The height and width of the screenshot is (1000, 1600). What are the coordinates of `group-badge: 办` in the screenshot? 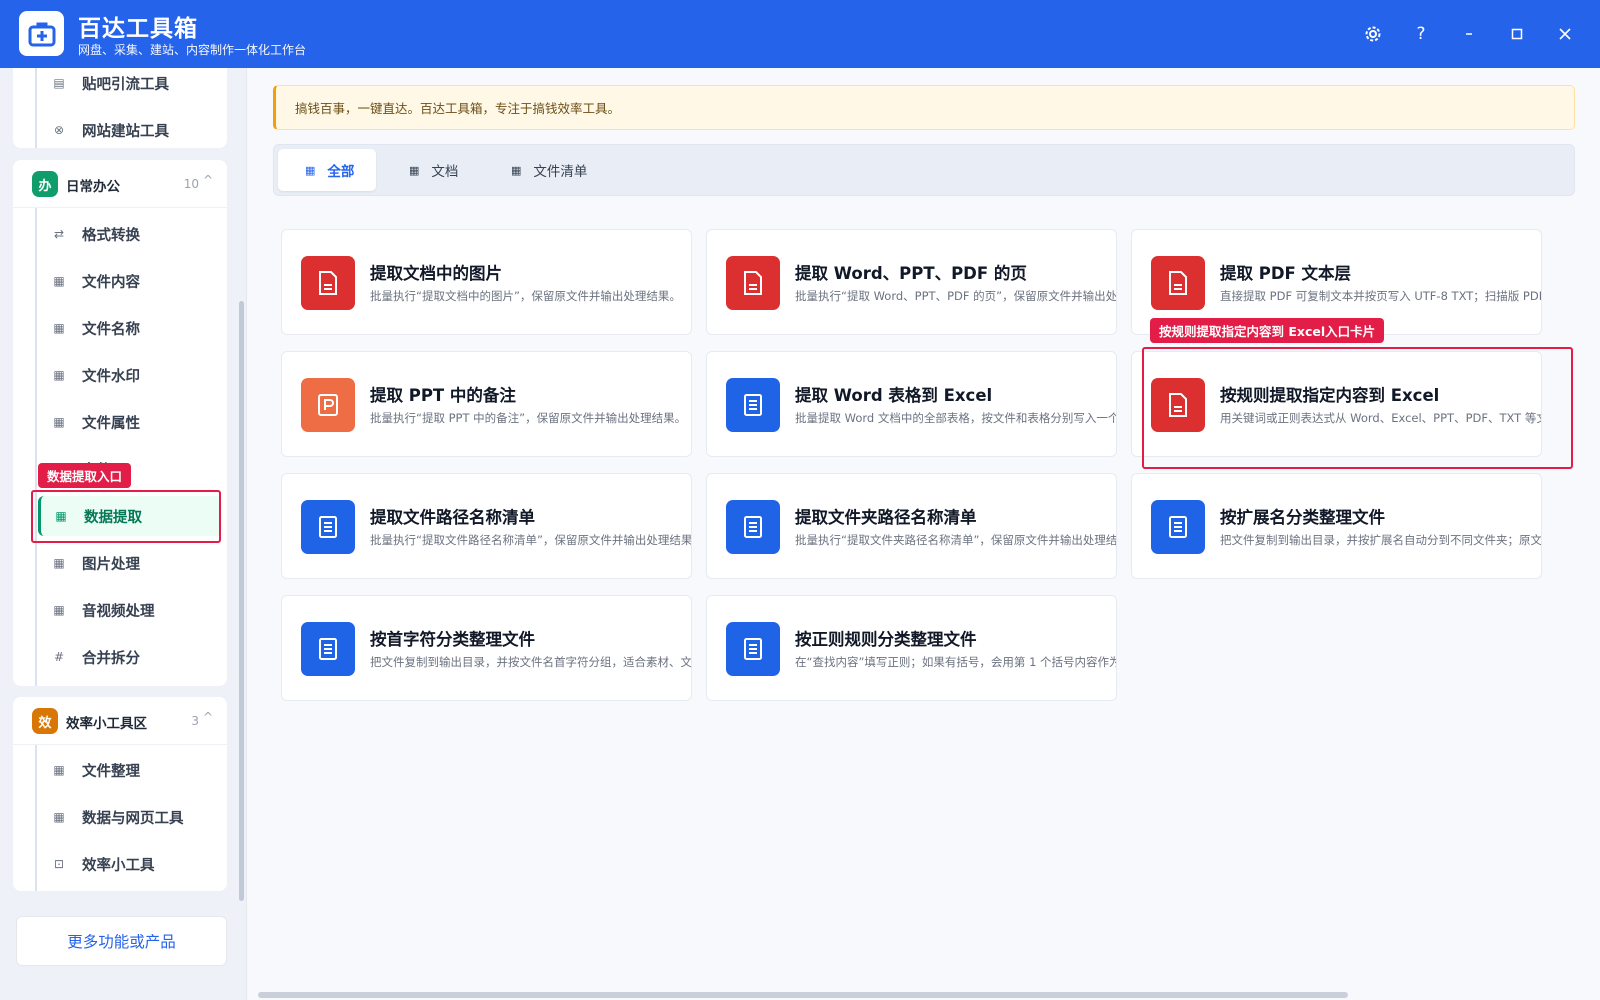 It's located at (45, 184).